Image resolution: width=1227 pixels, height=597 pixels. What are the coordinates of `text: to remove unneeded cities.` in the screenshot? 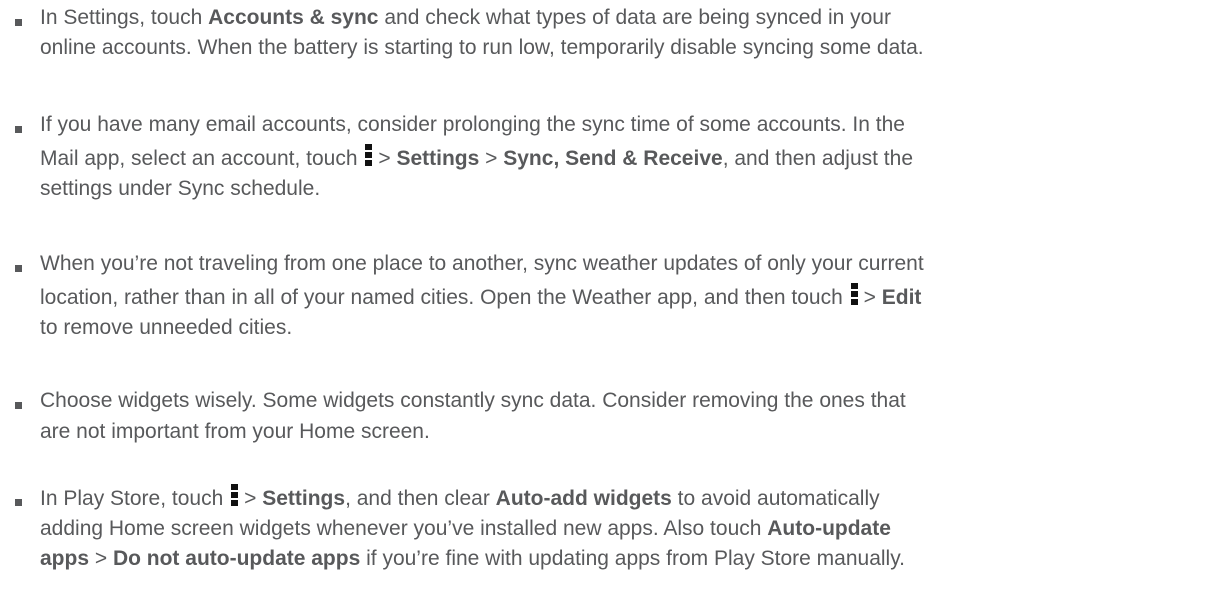 It's located at (166, 327).